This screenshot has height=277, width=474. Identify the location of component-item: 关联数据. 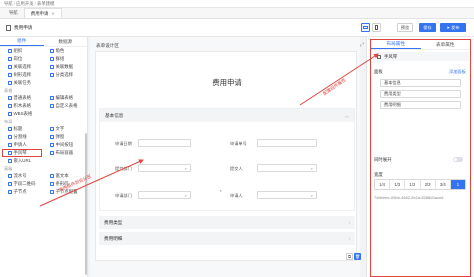
(64, 67).